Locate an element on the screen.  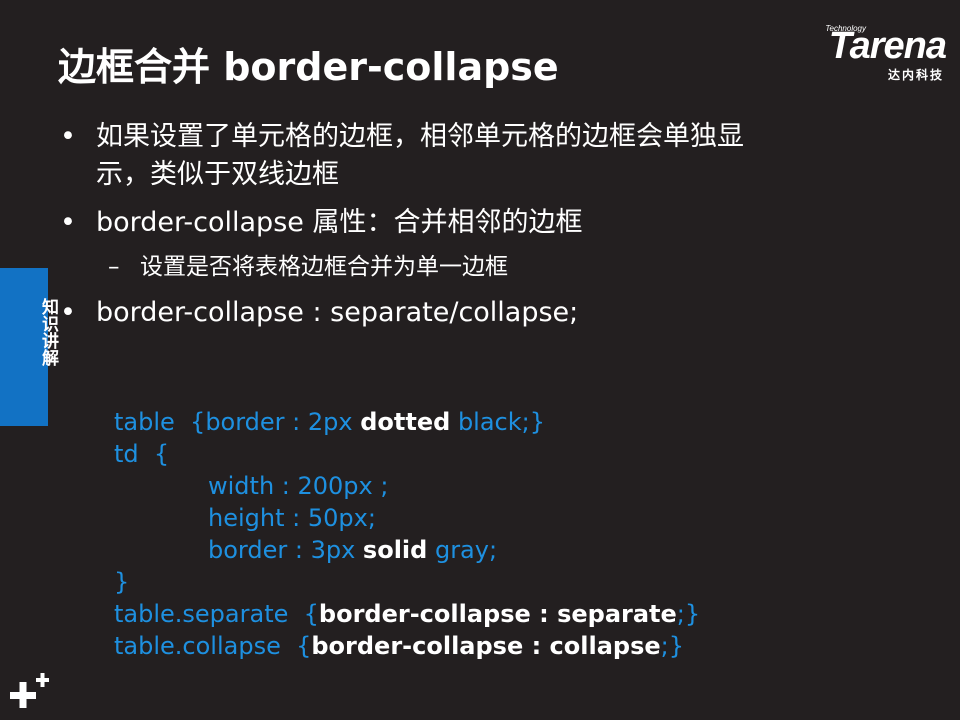
code-keyword: border-collapse : collapse is located at coordinates (486, 646).